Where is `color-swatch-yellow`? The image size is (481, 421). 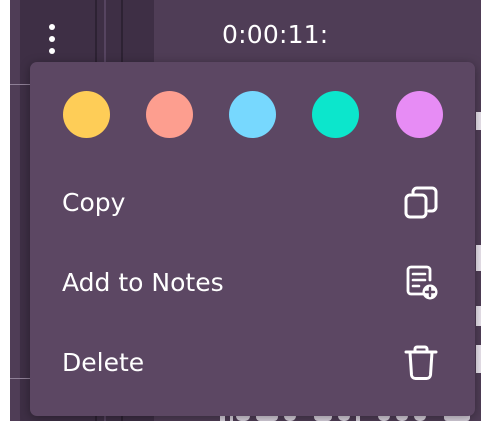 color-swatch-yellow is located at coordinates (86, 114).